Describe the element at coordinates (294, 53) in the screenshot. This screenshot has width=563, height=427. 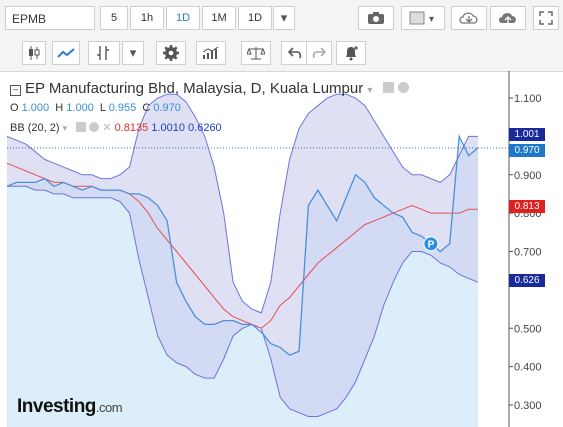
I see `undo-icon` at that location.